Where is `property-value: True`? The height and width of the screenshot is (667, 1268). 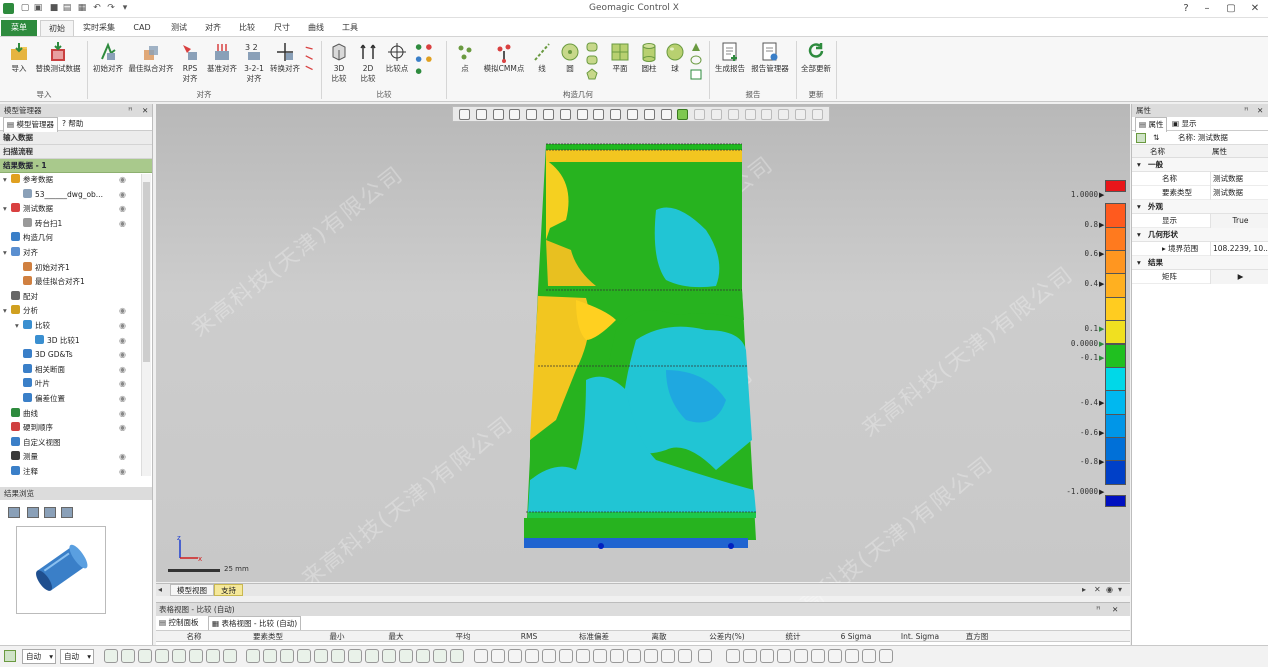 property-value: True is located at coordinates (1239, 221).